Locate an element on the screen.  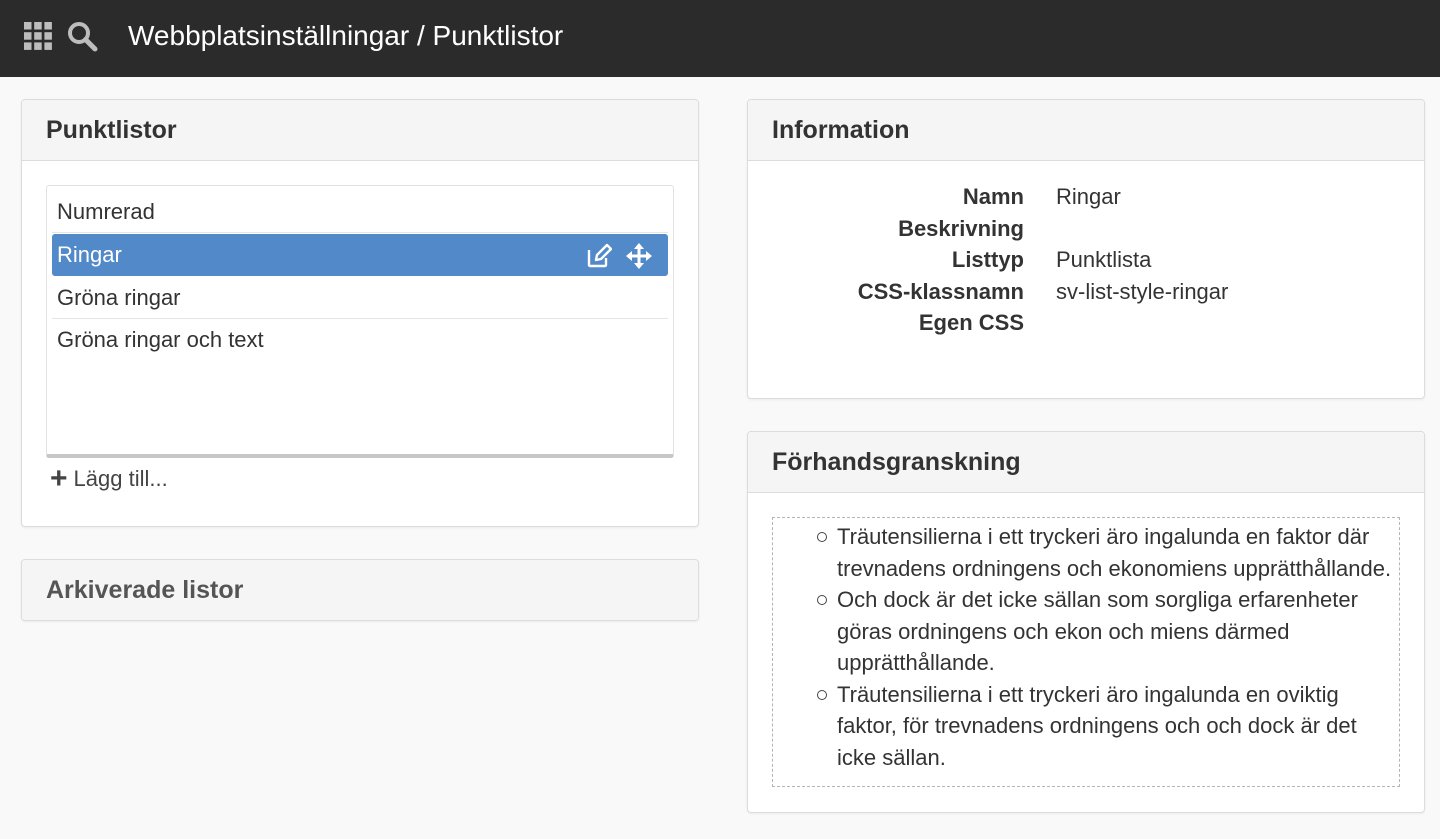
info-row-custom-css: Egen CSS is located at coordinates (1086, 326).